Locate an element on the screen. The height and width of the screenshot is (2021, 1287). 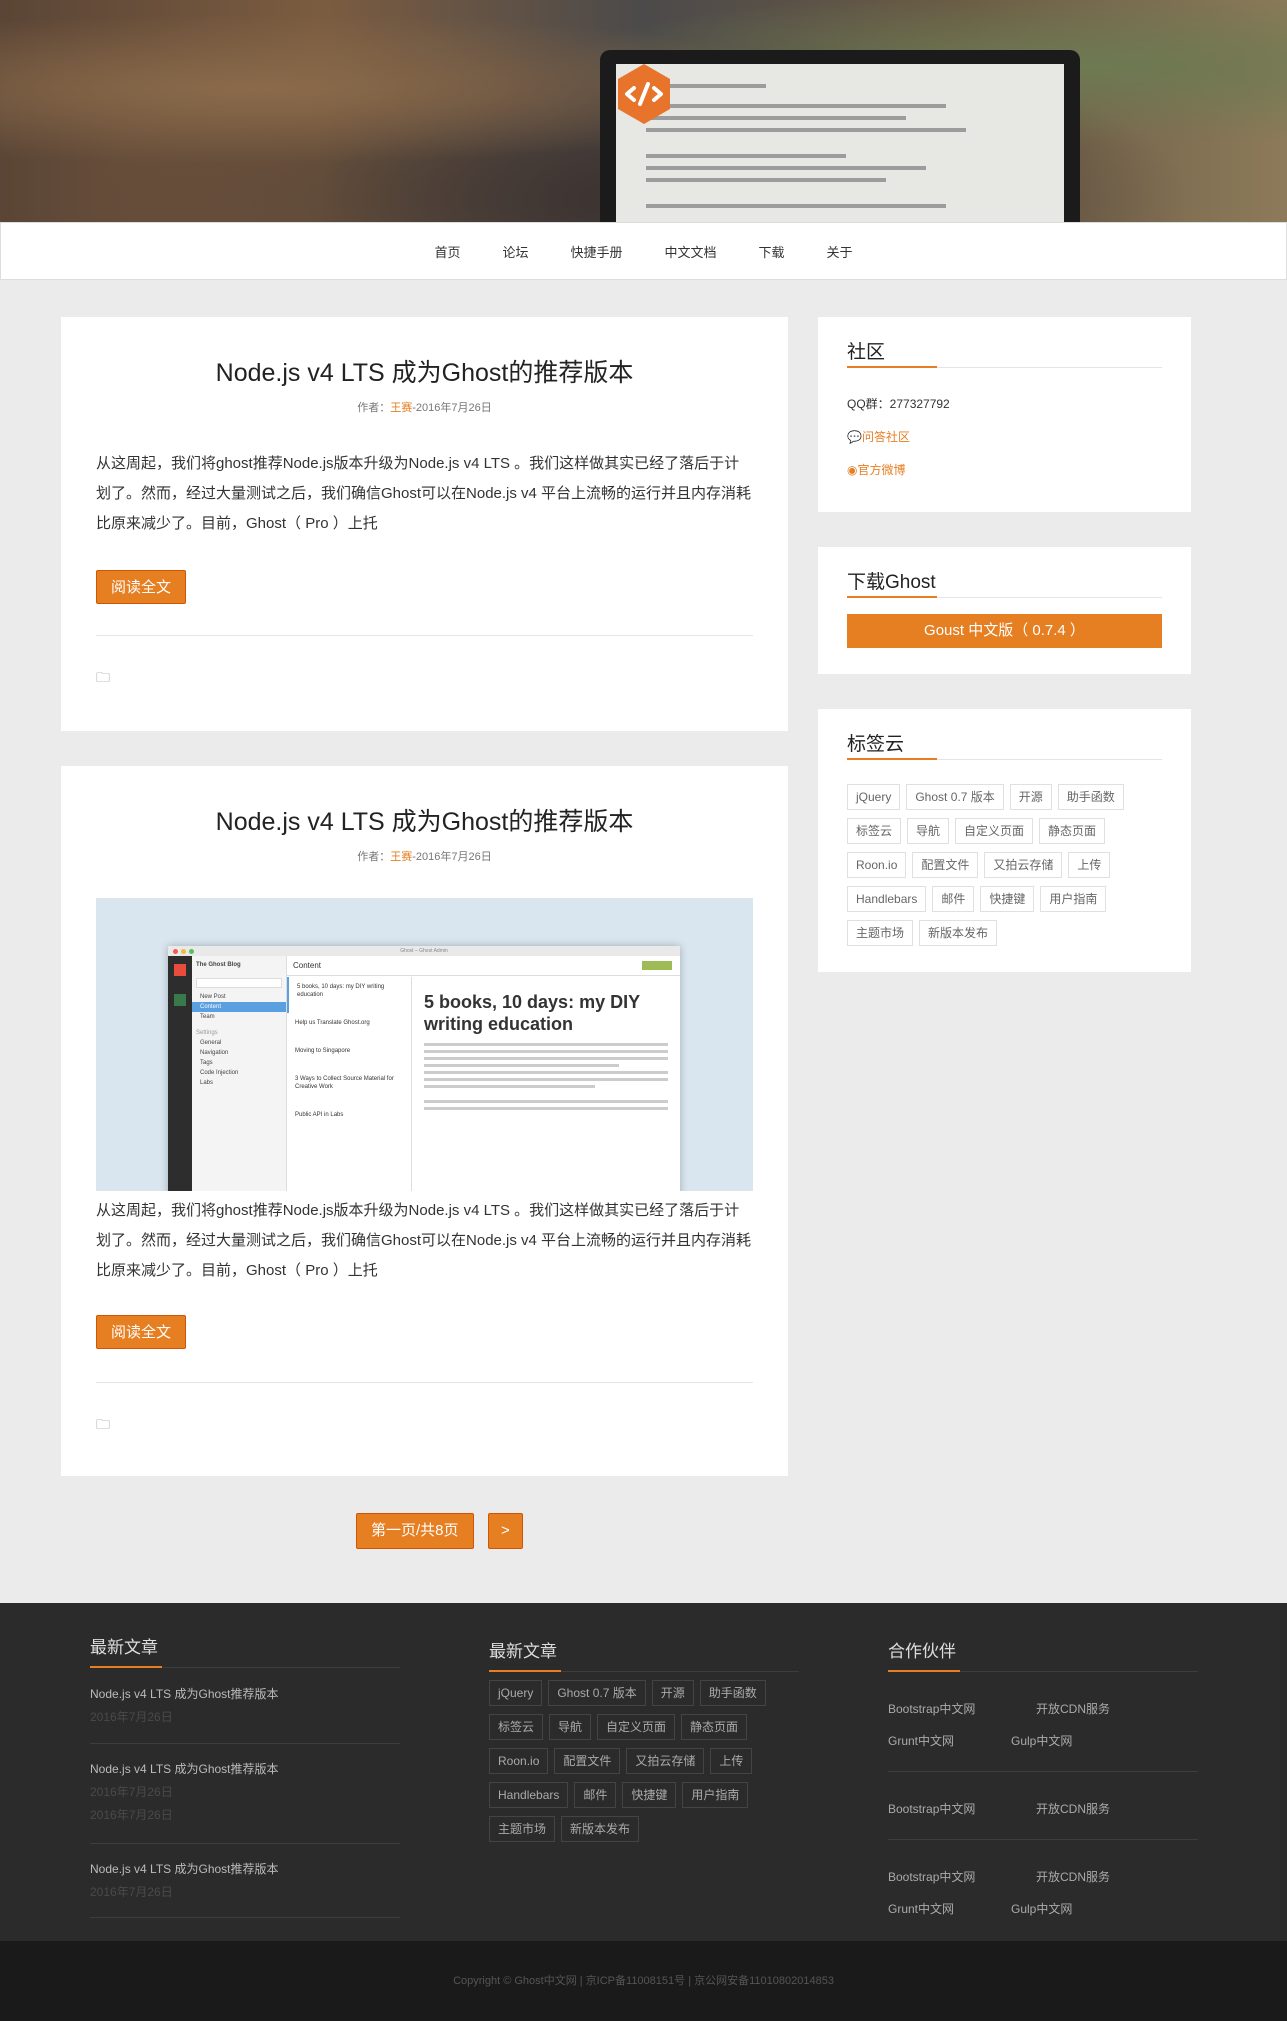
post-list-item: Public API in Labs is located at coordinates (319, 1115).